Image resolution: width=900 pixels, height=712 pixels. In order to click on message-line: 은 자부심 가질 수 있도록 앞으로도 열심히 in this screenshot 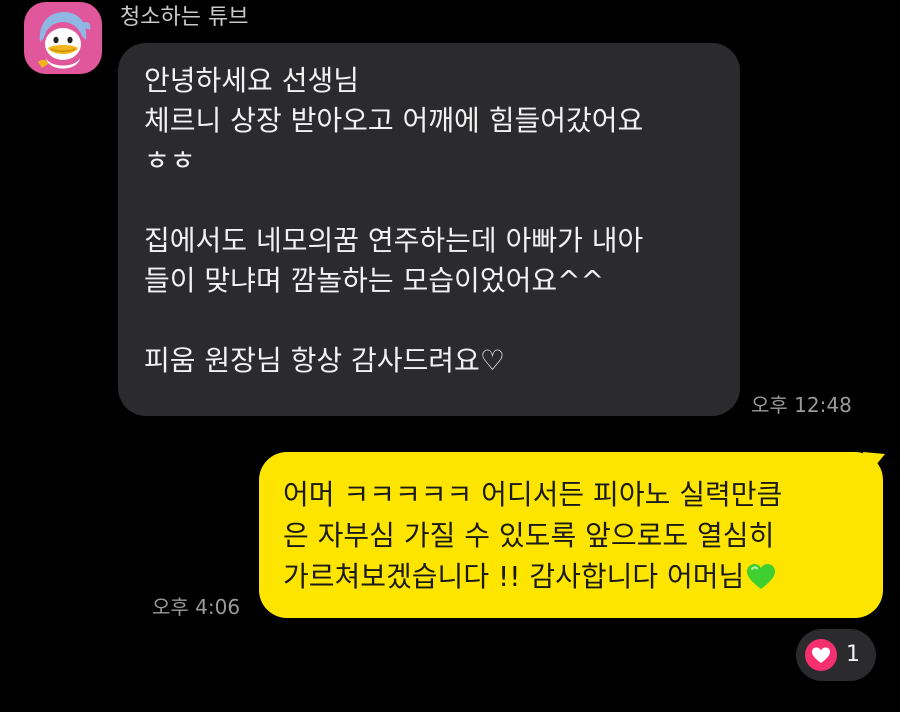, I will do `click(529, 535)`.